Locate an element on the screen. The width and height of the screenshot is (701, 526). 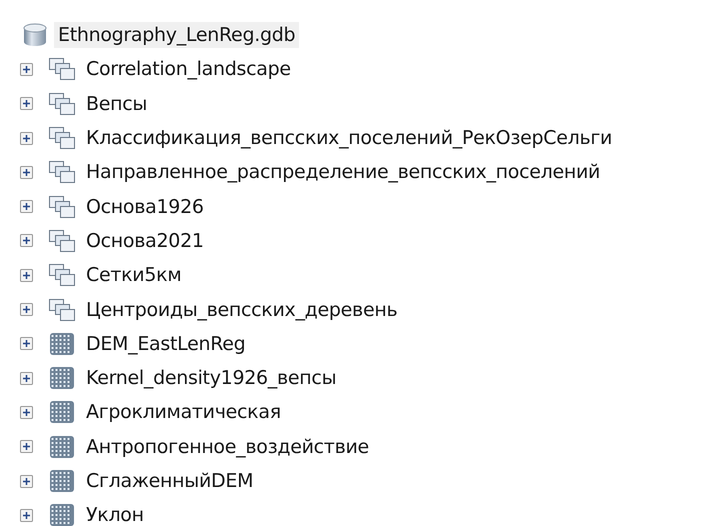
tree-item: Сетки5км is located at coordinates (134, 275).